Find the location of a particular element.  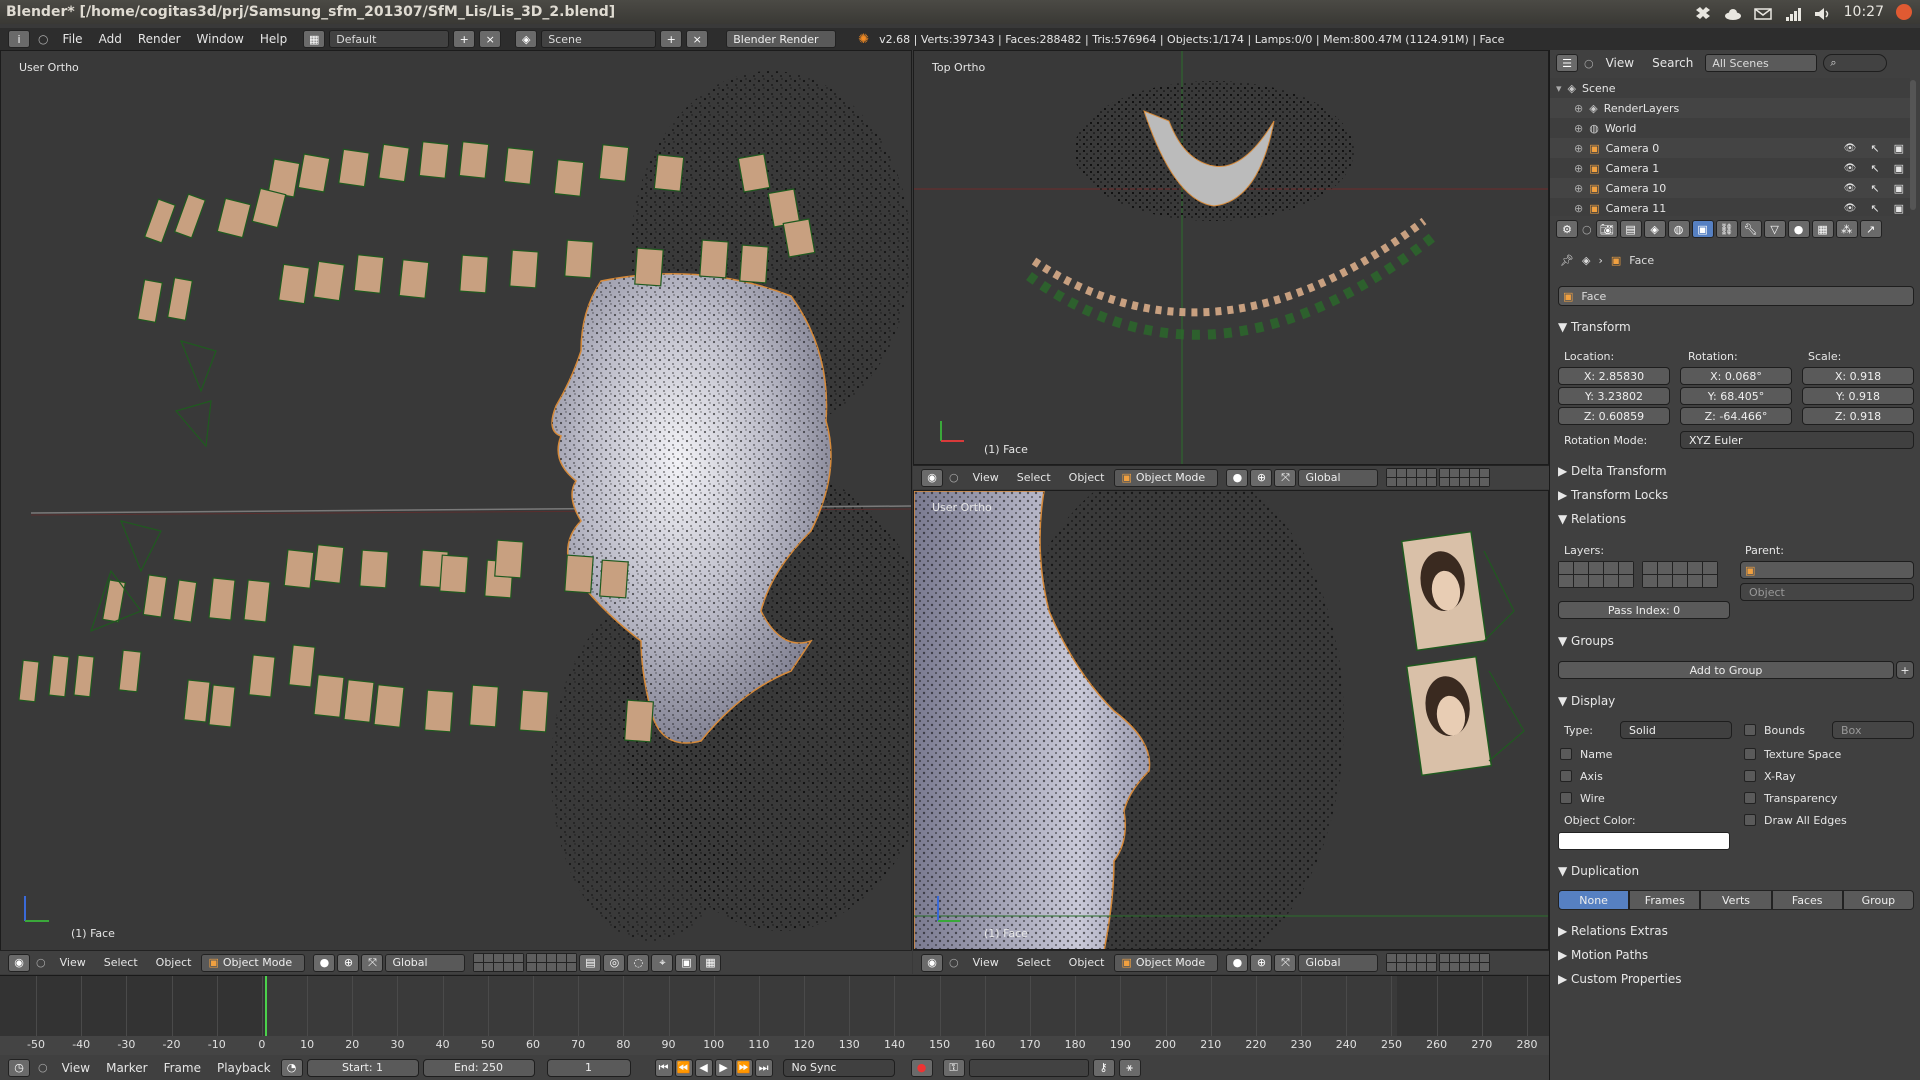

record-icon: ● is located at coordinates (921, 1067).